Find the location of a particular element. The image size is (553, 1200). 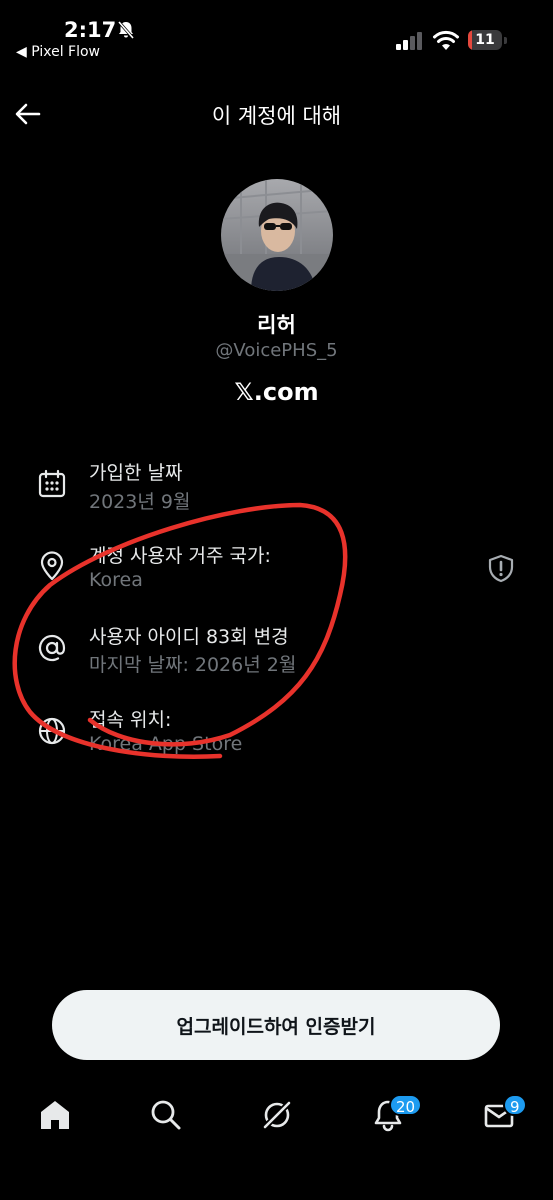

joined-date-value: 2023년 9월 is located at coordinates (140, 502).